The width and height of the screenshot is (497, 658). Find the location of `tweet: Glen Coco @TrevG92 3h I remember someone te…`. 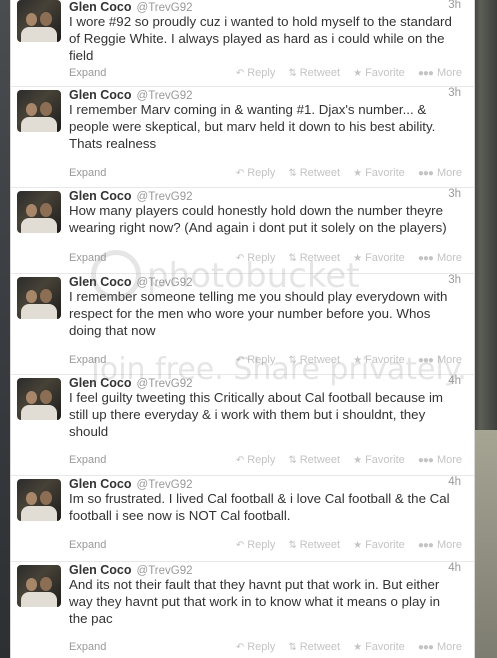

tweet: Glen Coco @TrevG92 3h I remember someone te… is located at coordinates (242, 324).